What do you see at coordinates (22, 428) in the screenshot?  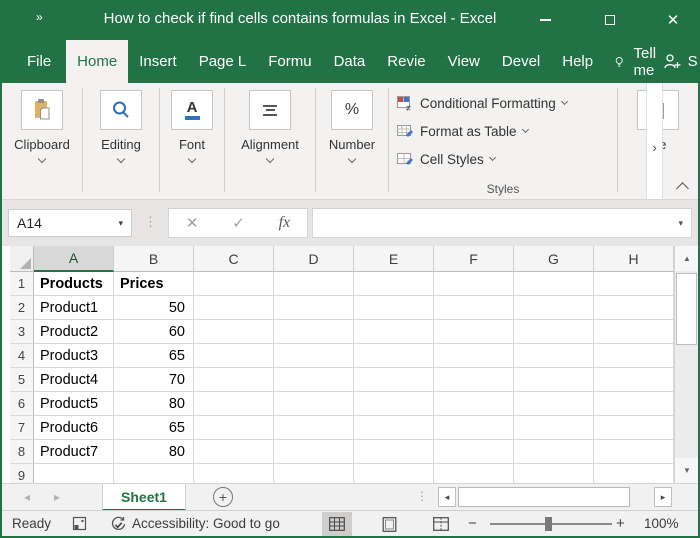 I see `row-header: 7` at bounding box center [22, 428].